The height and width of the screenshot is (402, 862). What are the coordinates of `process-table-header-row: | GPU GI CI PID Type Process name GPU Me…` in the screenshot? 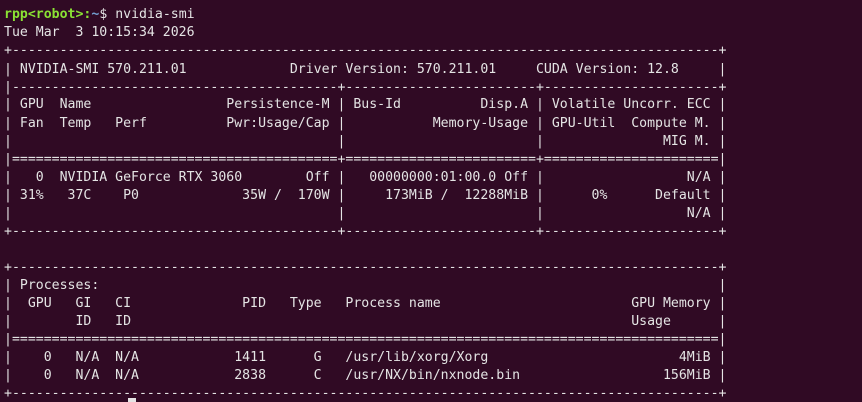 It's located at (365, 303).